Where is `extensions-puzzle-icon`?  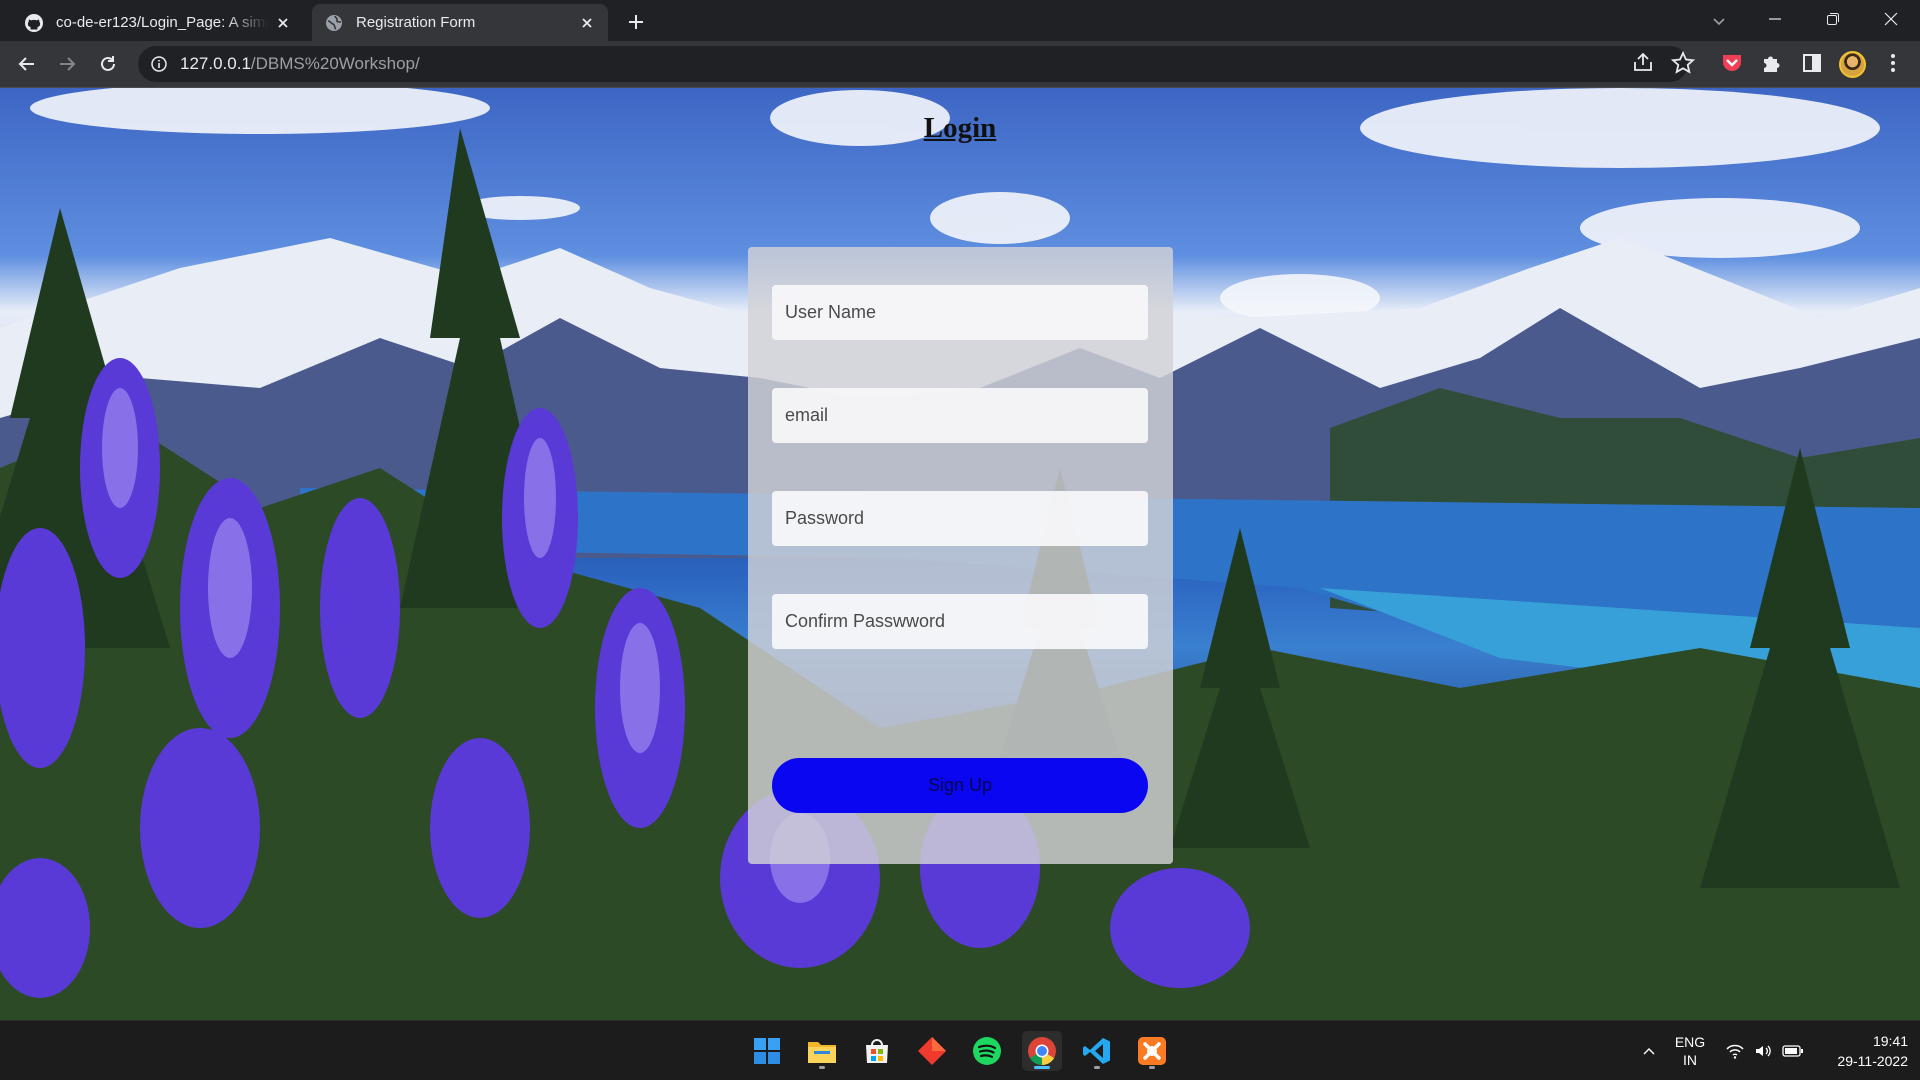
extensions-puzzle-icon is located at coordinates (1772, 63).